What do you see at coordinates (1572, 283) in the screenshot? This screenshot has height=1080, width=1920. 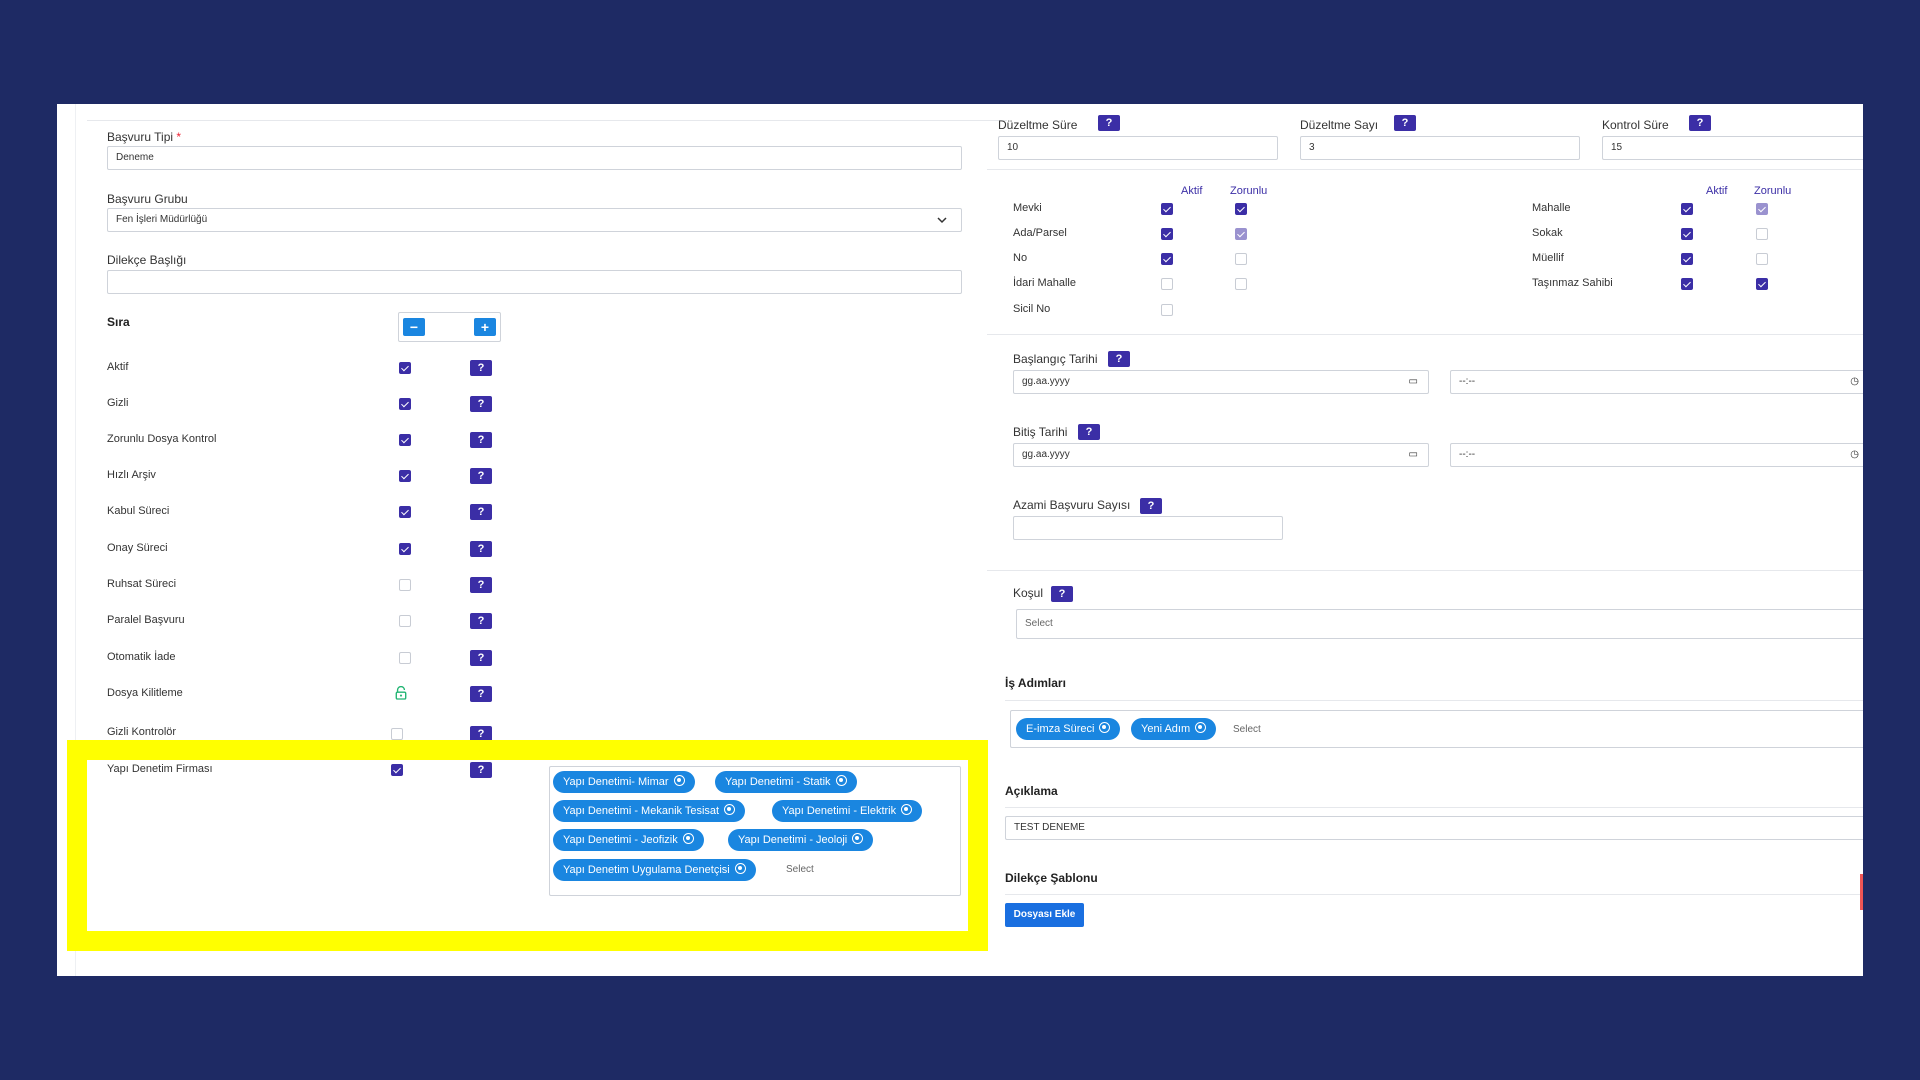 I see `field-label: Taşınmaz Sahibi` at bounding box center [1572, 283].